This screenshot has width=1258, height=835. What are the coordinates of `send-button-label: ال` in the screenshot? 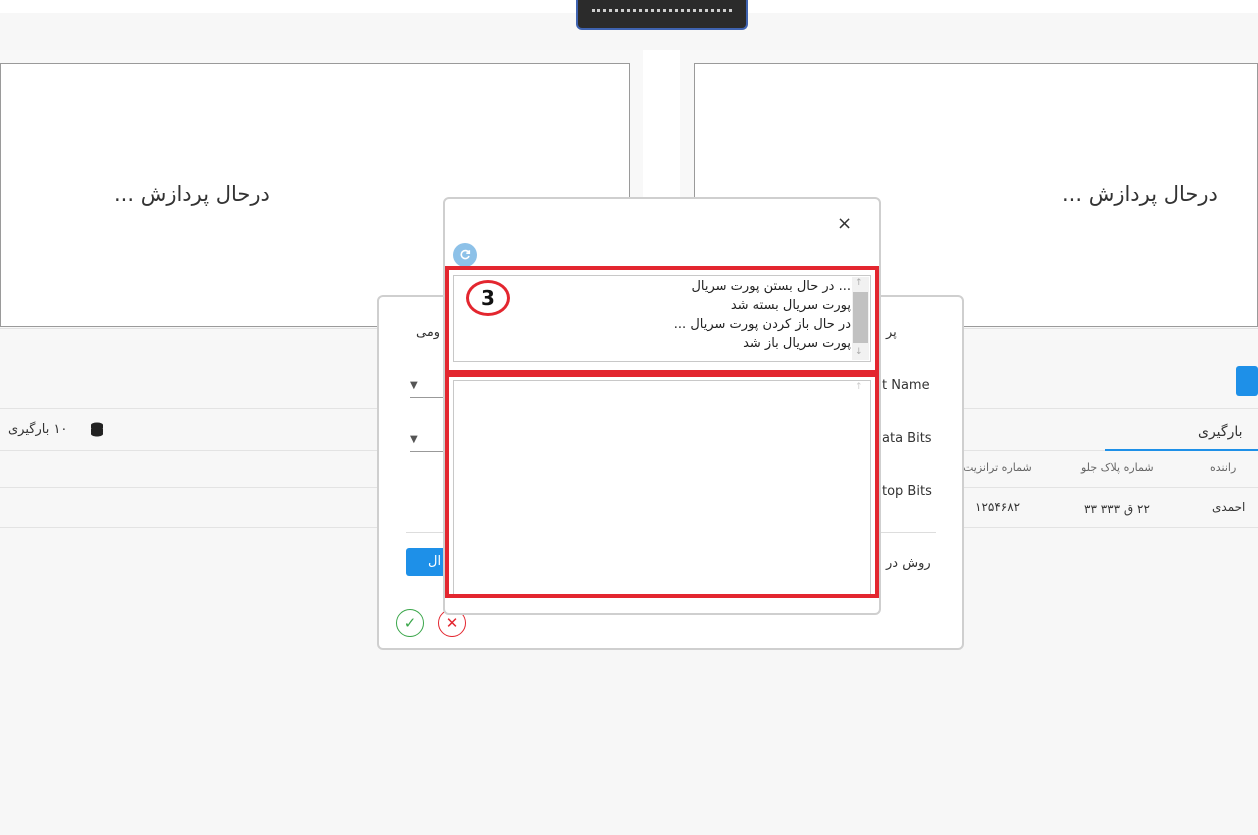 It's located at (435, 561).